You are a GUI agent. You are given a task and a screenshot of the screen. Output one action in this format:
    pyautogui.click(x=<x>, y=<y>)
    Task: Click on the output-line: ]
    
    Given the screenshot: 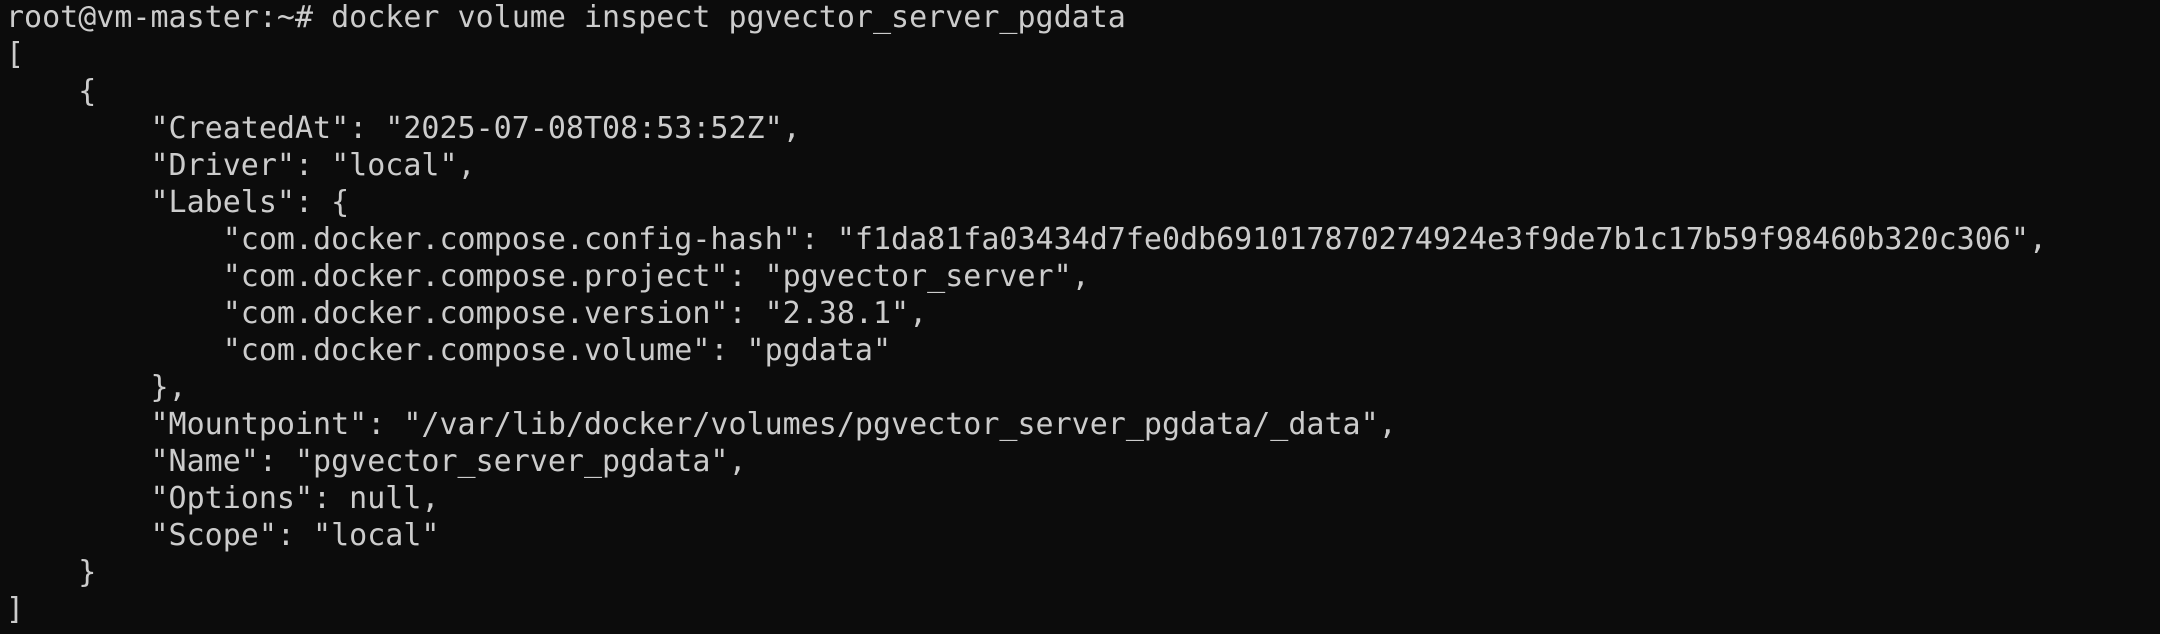 What is the action you would take?
    pyautogui.click(x=15, y=609)
    